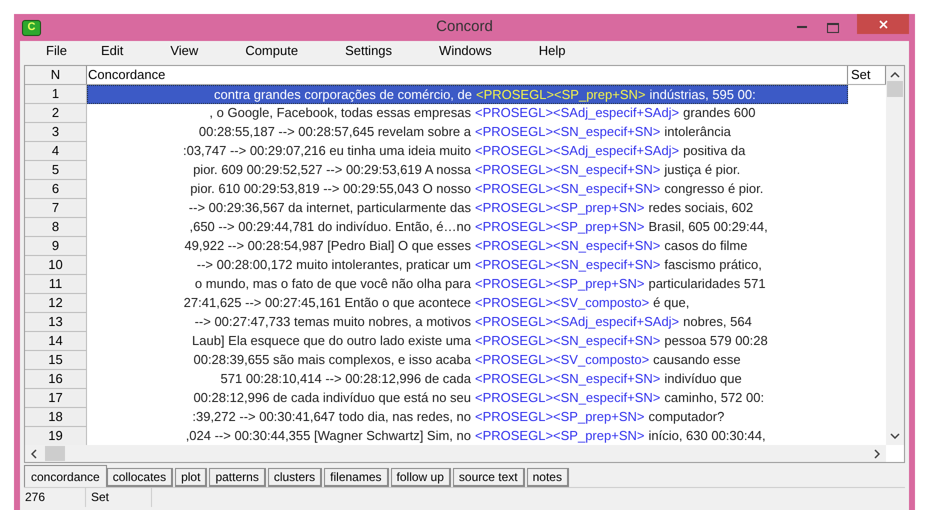 This screenshot has width=929, height=510. Describe the element at coordinates (465, 51) in the screenshot. I see `menu-item: Windows` at that location.